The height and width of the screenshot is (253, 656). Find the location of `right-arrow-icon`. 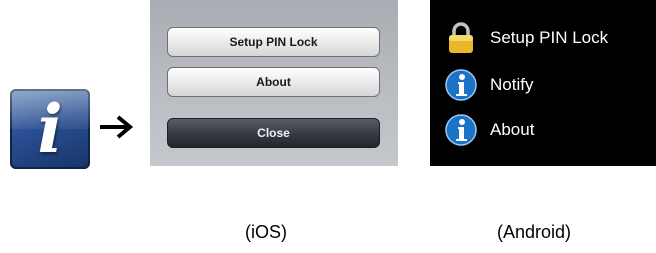

right-arrow-icon is located at coordinates (117, 127).